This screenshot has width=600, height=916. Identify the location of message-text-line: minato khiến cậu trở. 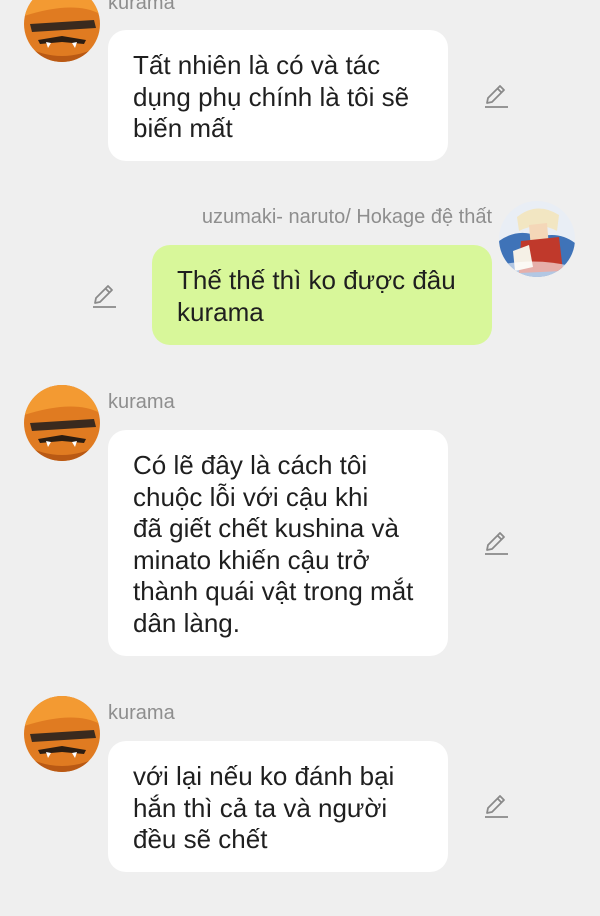
(251, 559).